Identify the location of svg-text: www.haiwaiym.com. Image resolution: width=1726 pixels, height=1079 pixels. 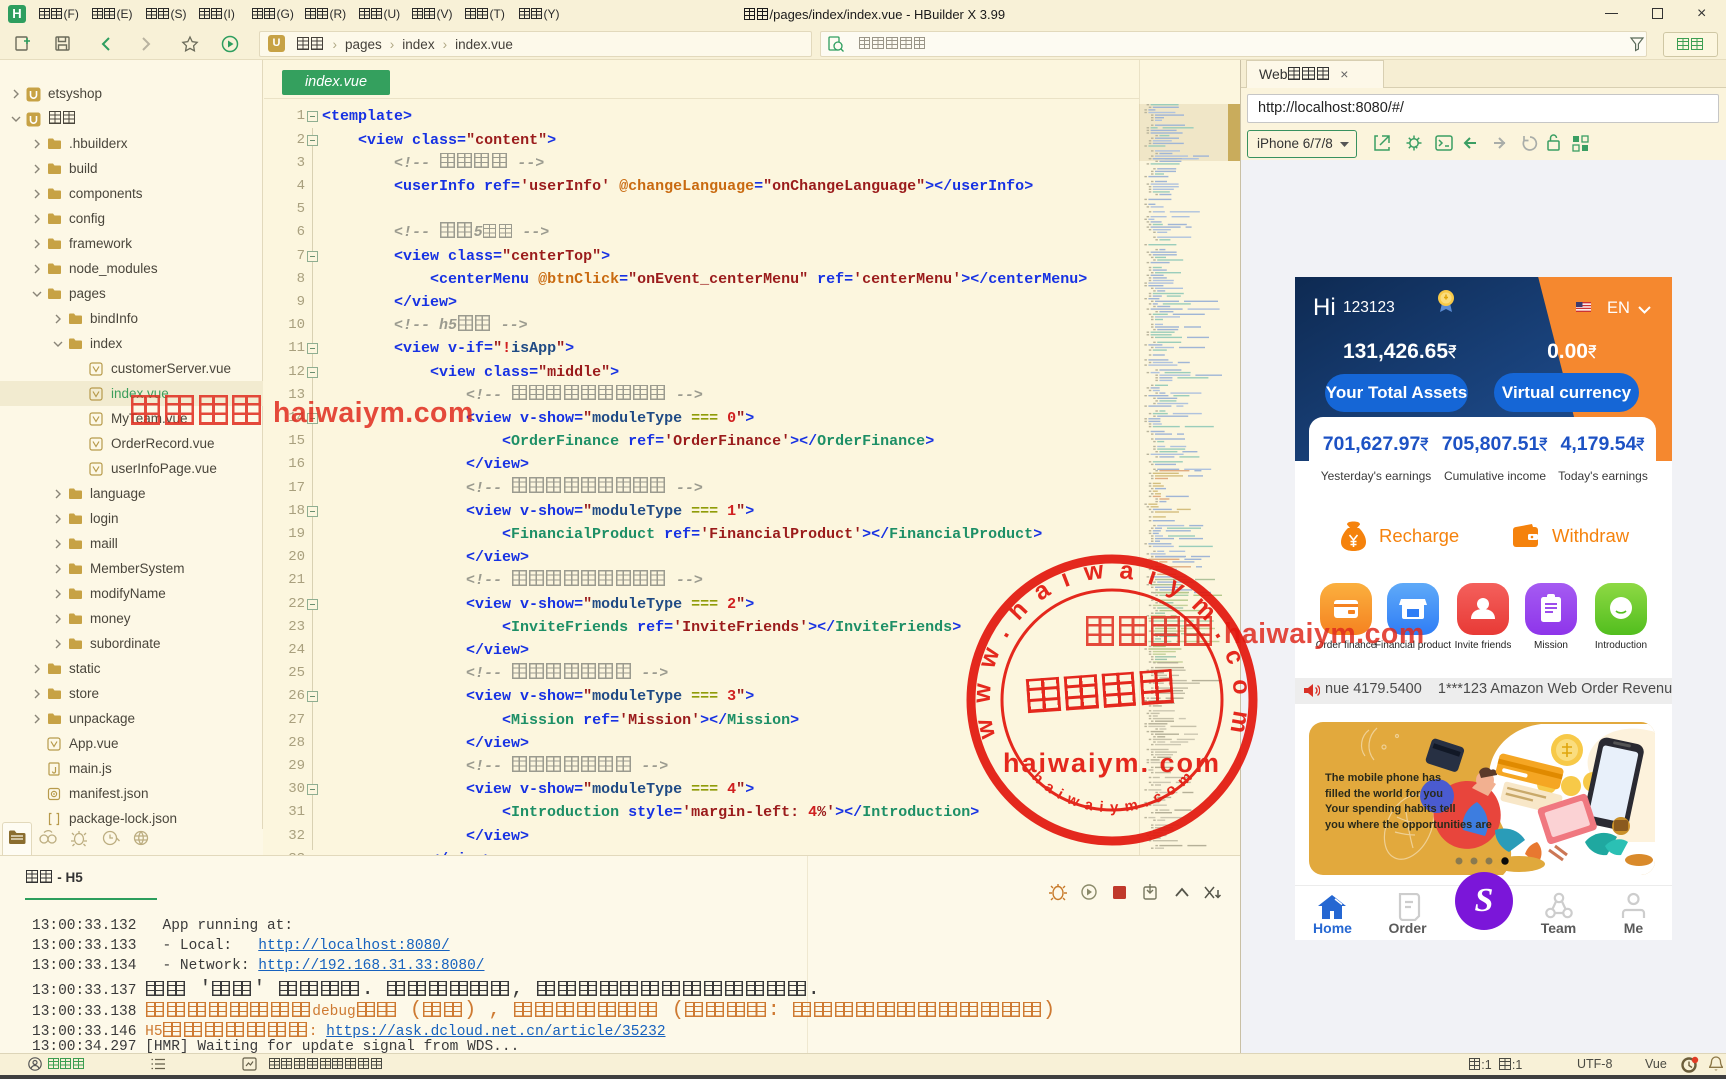
(1112, 649).